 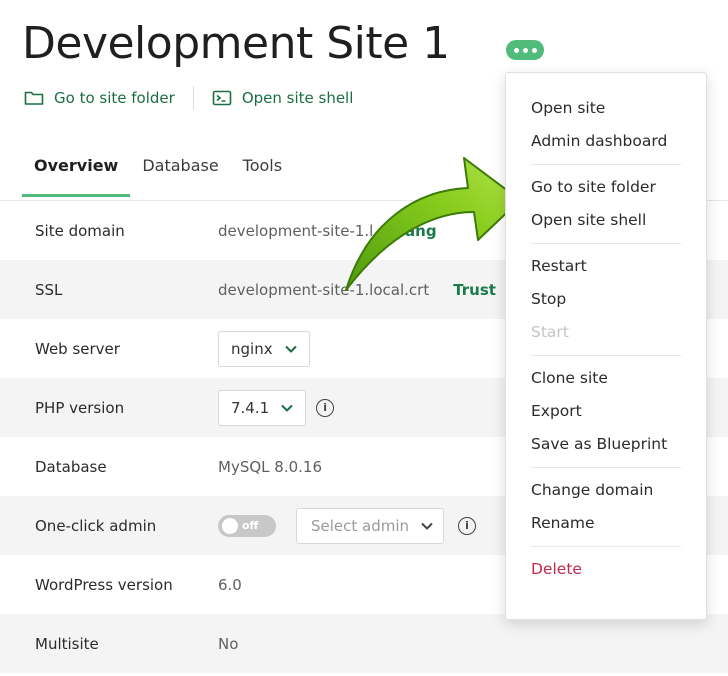 I want to click on site-domain-value-group: development-site-1.l Chang, so click(x=327, y=231).